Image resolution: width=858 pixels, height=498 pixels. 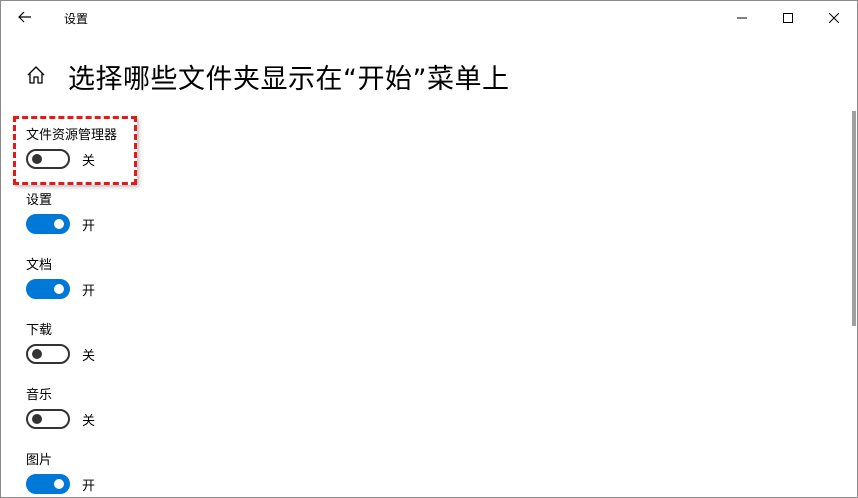 What do you see at coordinates (60, 213) in the screenshot?
I see `setting-settings: 设置 开` at bounding box center [60, 213].